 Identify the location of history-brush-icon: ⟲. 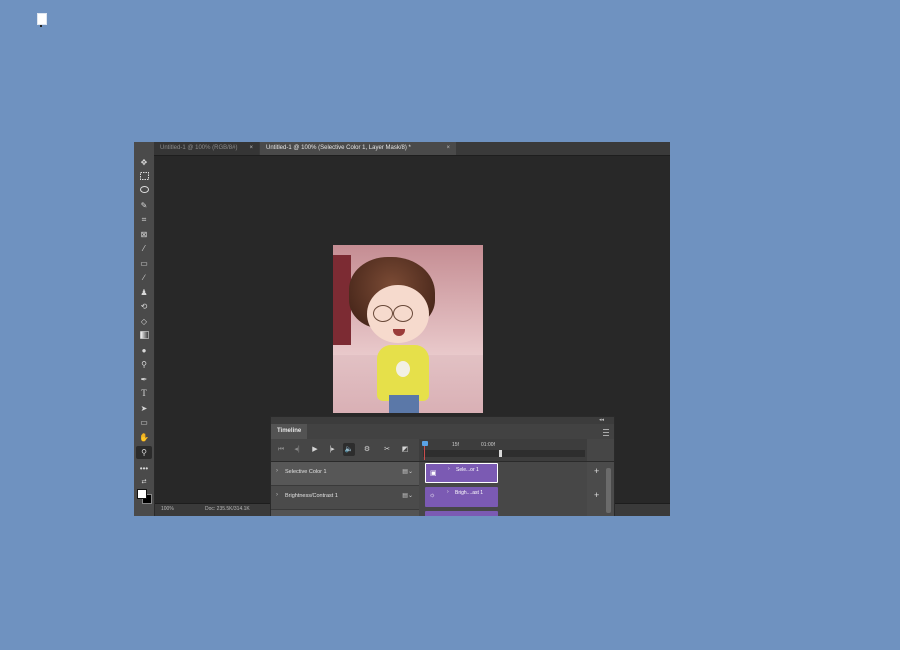
(144, 306).